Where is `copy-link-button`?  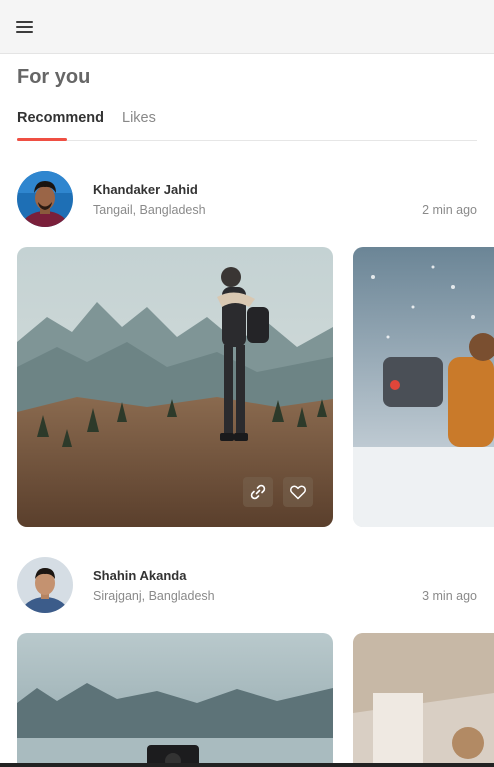 copy-link-button is located at coordinates (258, 492).